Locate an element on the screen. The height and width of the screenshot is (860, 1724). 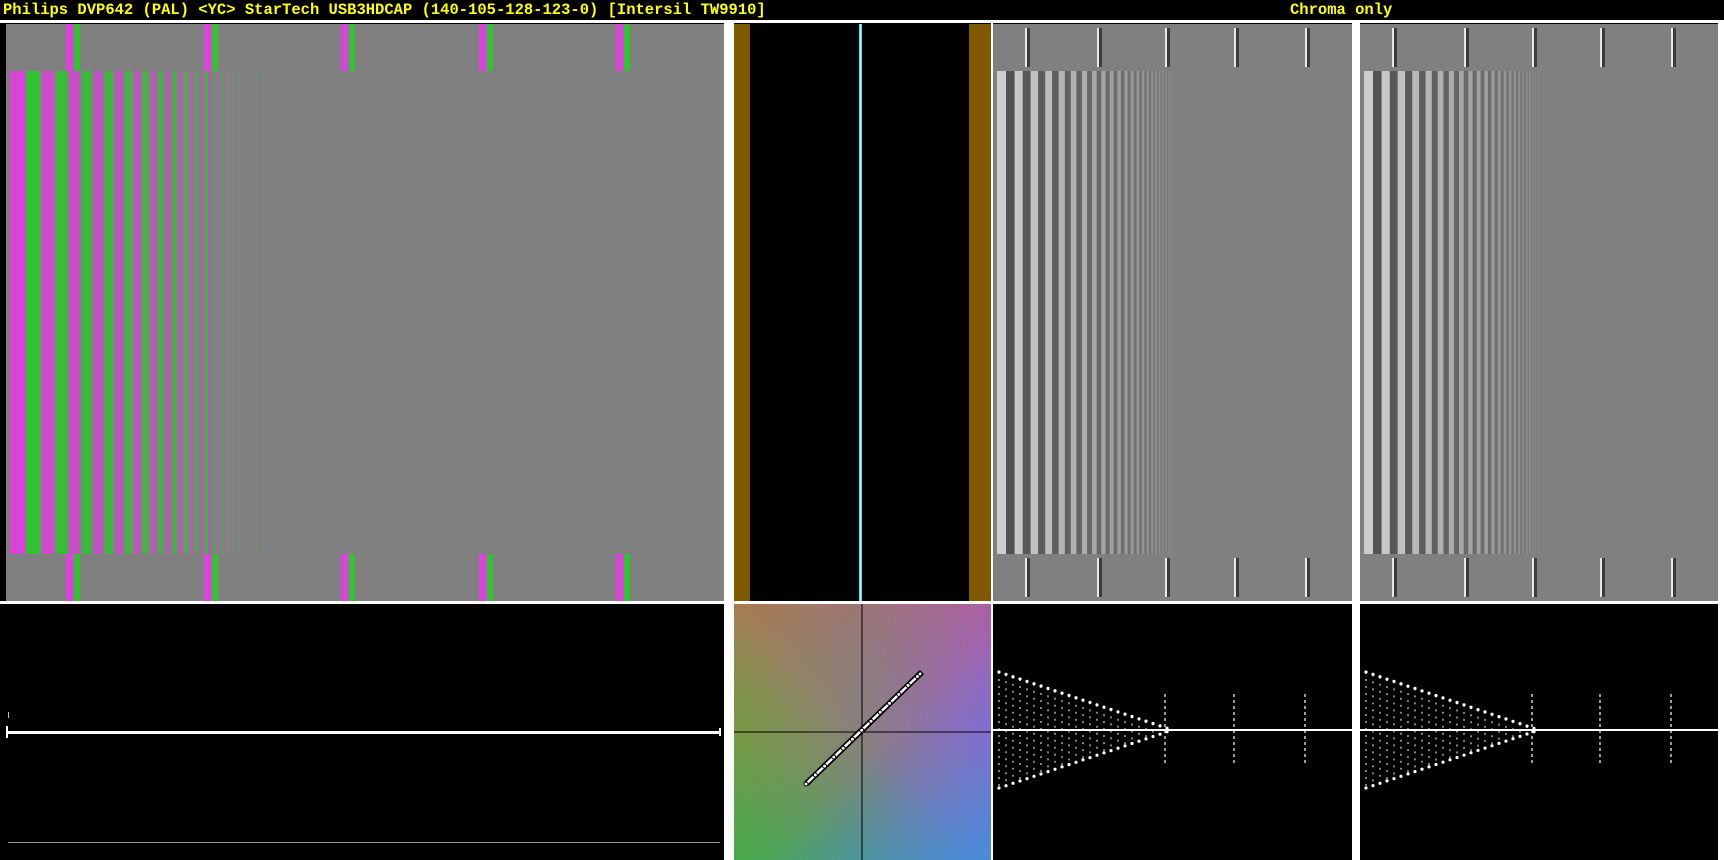
luma-sweep-panel-a is located at coordinates (1172, 312).